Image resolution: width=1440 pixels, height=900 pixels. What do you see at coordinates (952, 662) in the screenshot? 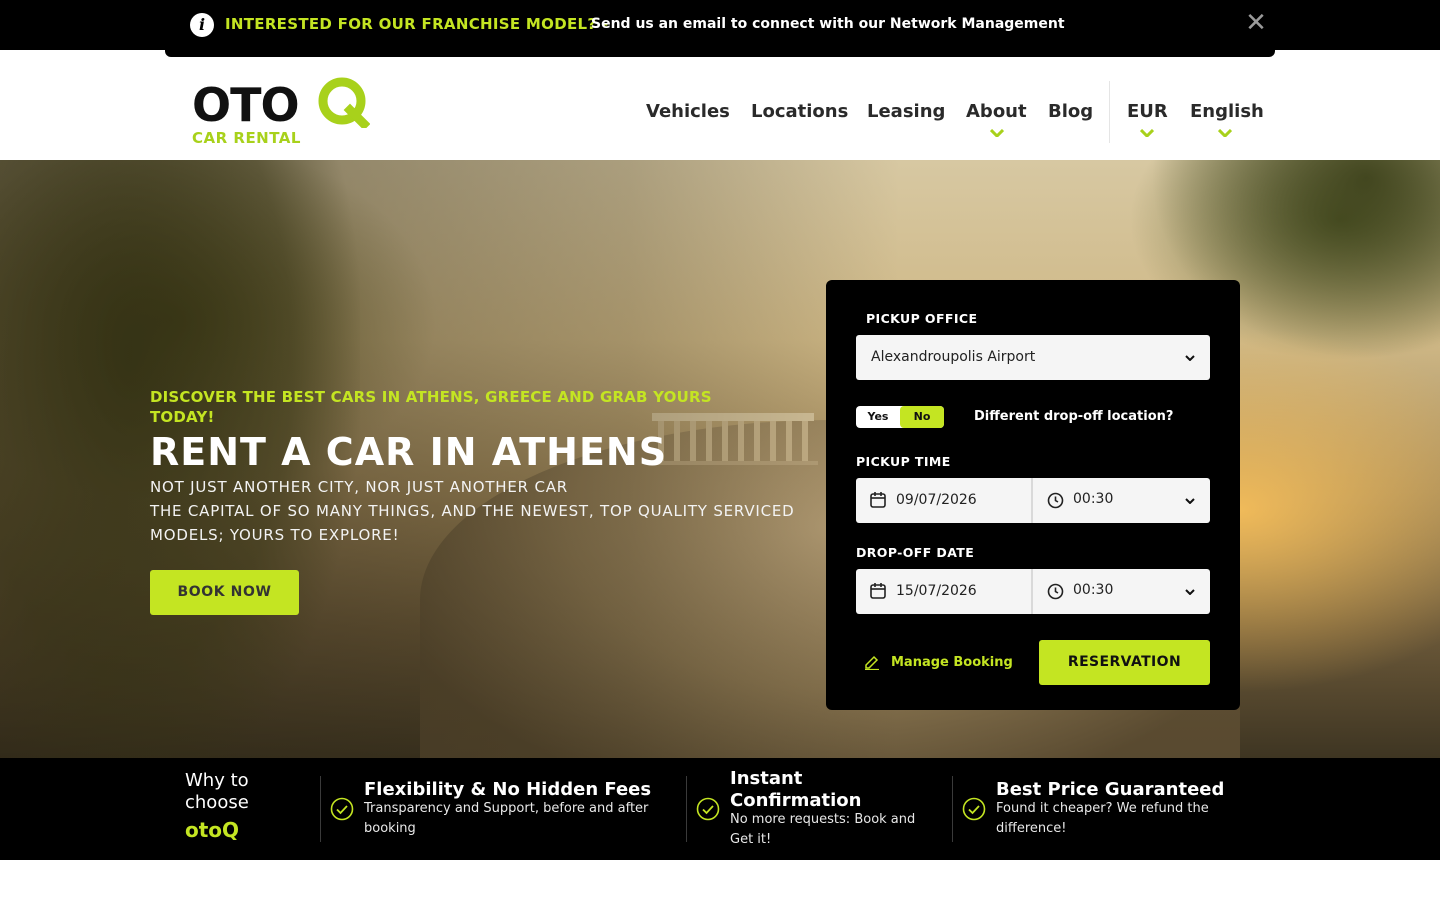
I see `manage-booking-link: Manage Booking` at bounding box center [952, 662].